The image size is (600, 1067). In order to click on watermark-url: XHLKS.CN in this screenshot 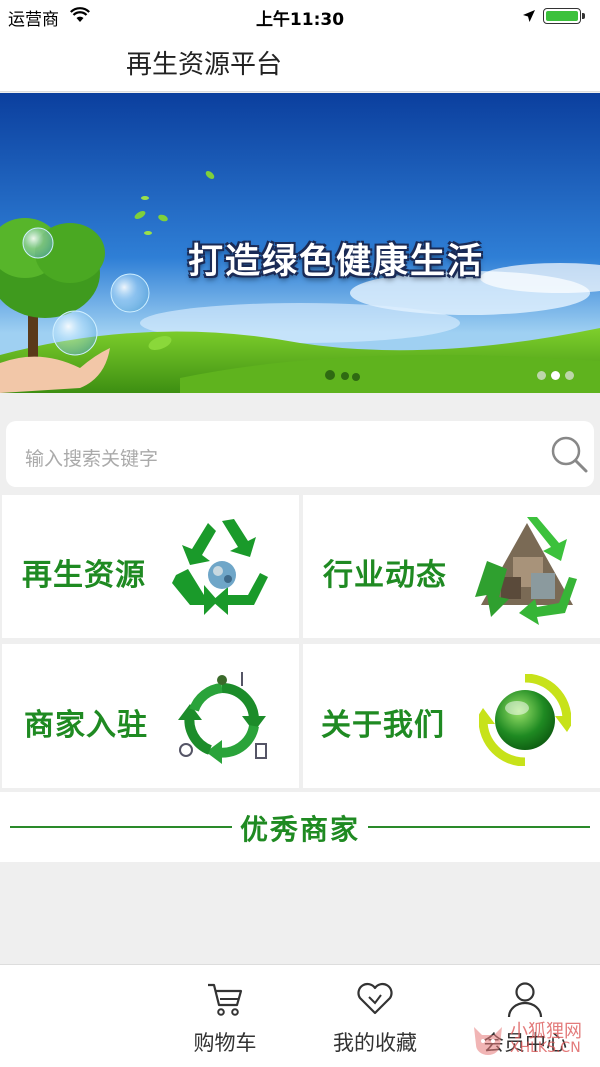, I will do `click(545, 1048)`.